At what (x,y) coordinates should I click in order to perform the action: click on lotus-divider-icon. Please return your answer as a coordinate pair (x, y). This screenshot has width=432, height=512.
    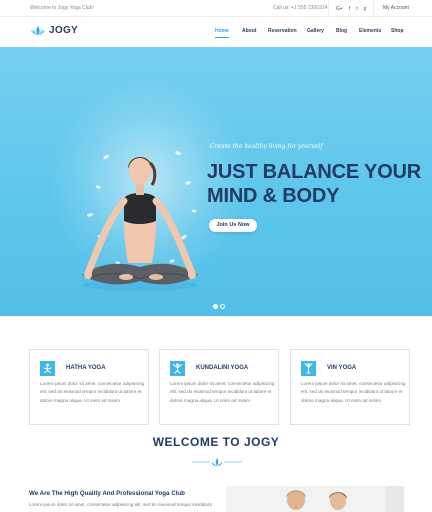
    Looking at the image, I should click on (217, 462).